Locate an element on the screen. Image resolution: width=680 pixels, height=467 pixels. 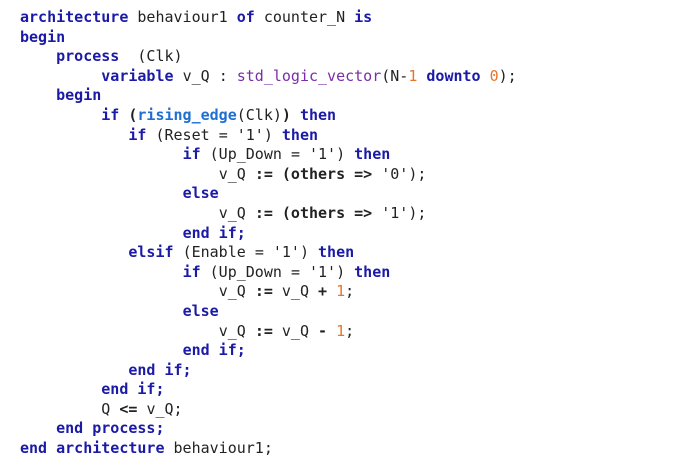
code-line: v_Q := v_Q - 1; is located at coordinates (268, 332).